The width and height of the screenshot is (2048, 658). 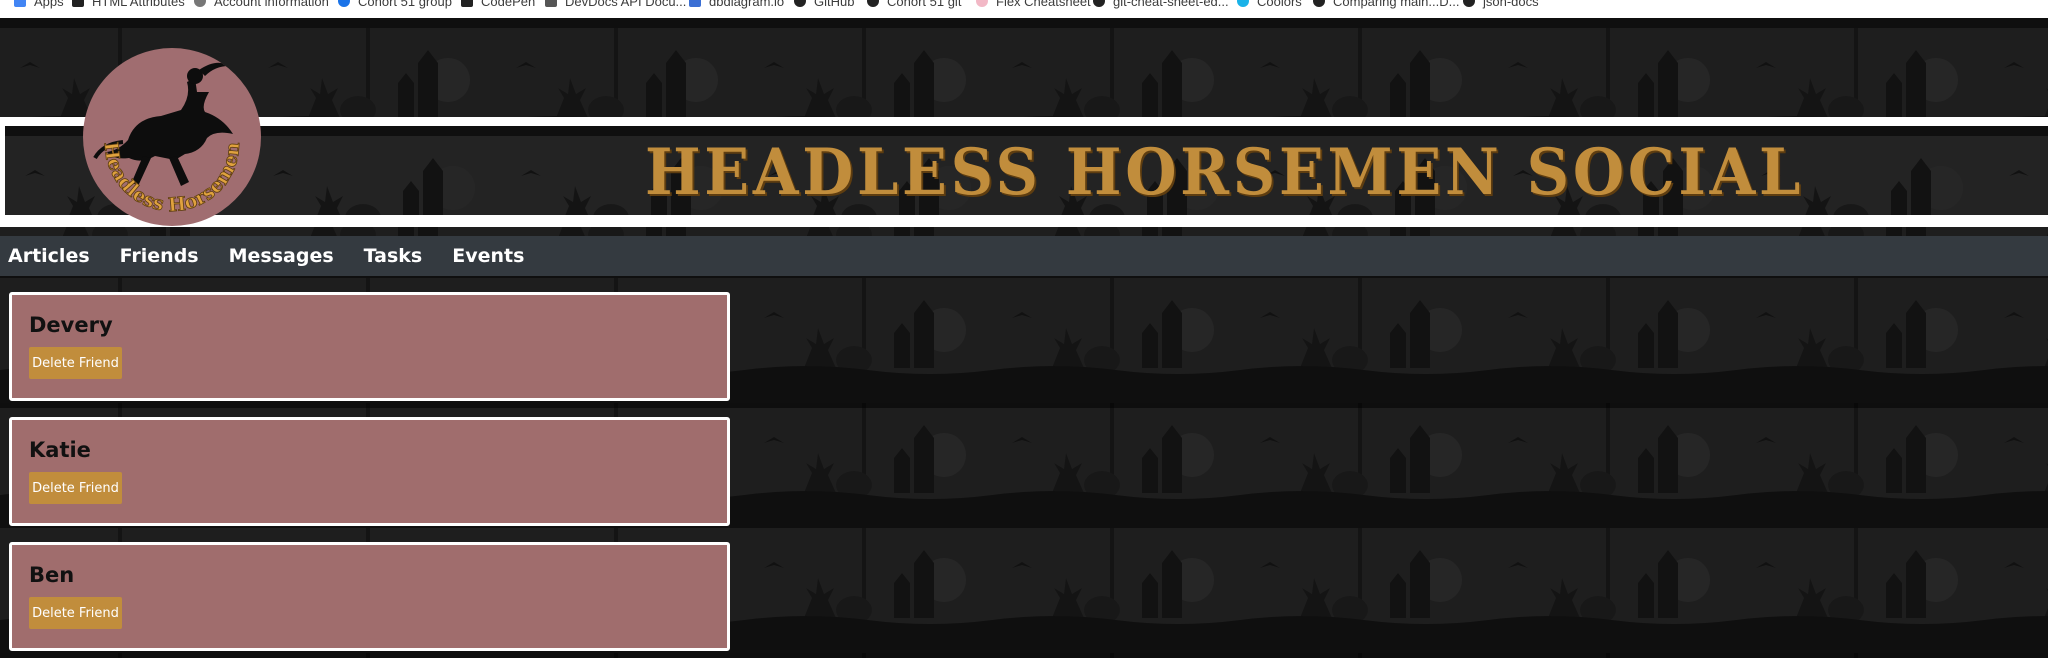 What do you see at coordinates (834, 4) in the screenshot?
I see `bookmark-label: GitHub` at bounding box center [834, 4].